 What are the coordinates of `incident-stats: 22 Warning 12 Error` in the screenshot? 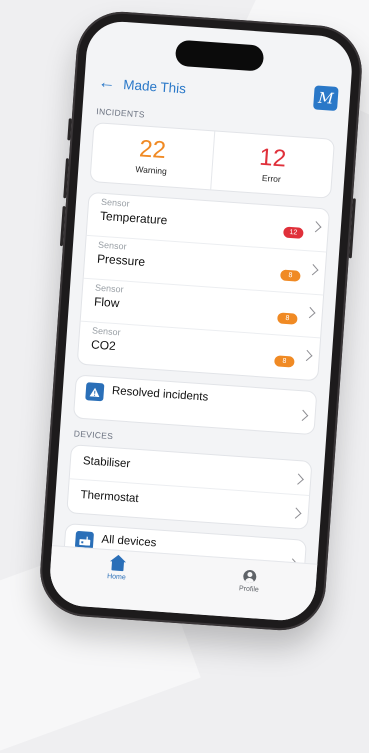 It's located at (212, 160).